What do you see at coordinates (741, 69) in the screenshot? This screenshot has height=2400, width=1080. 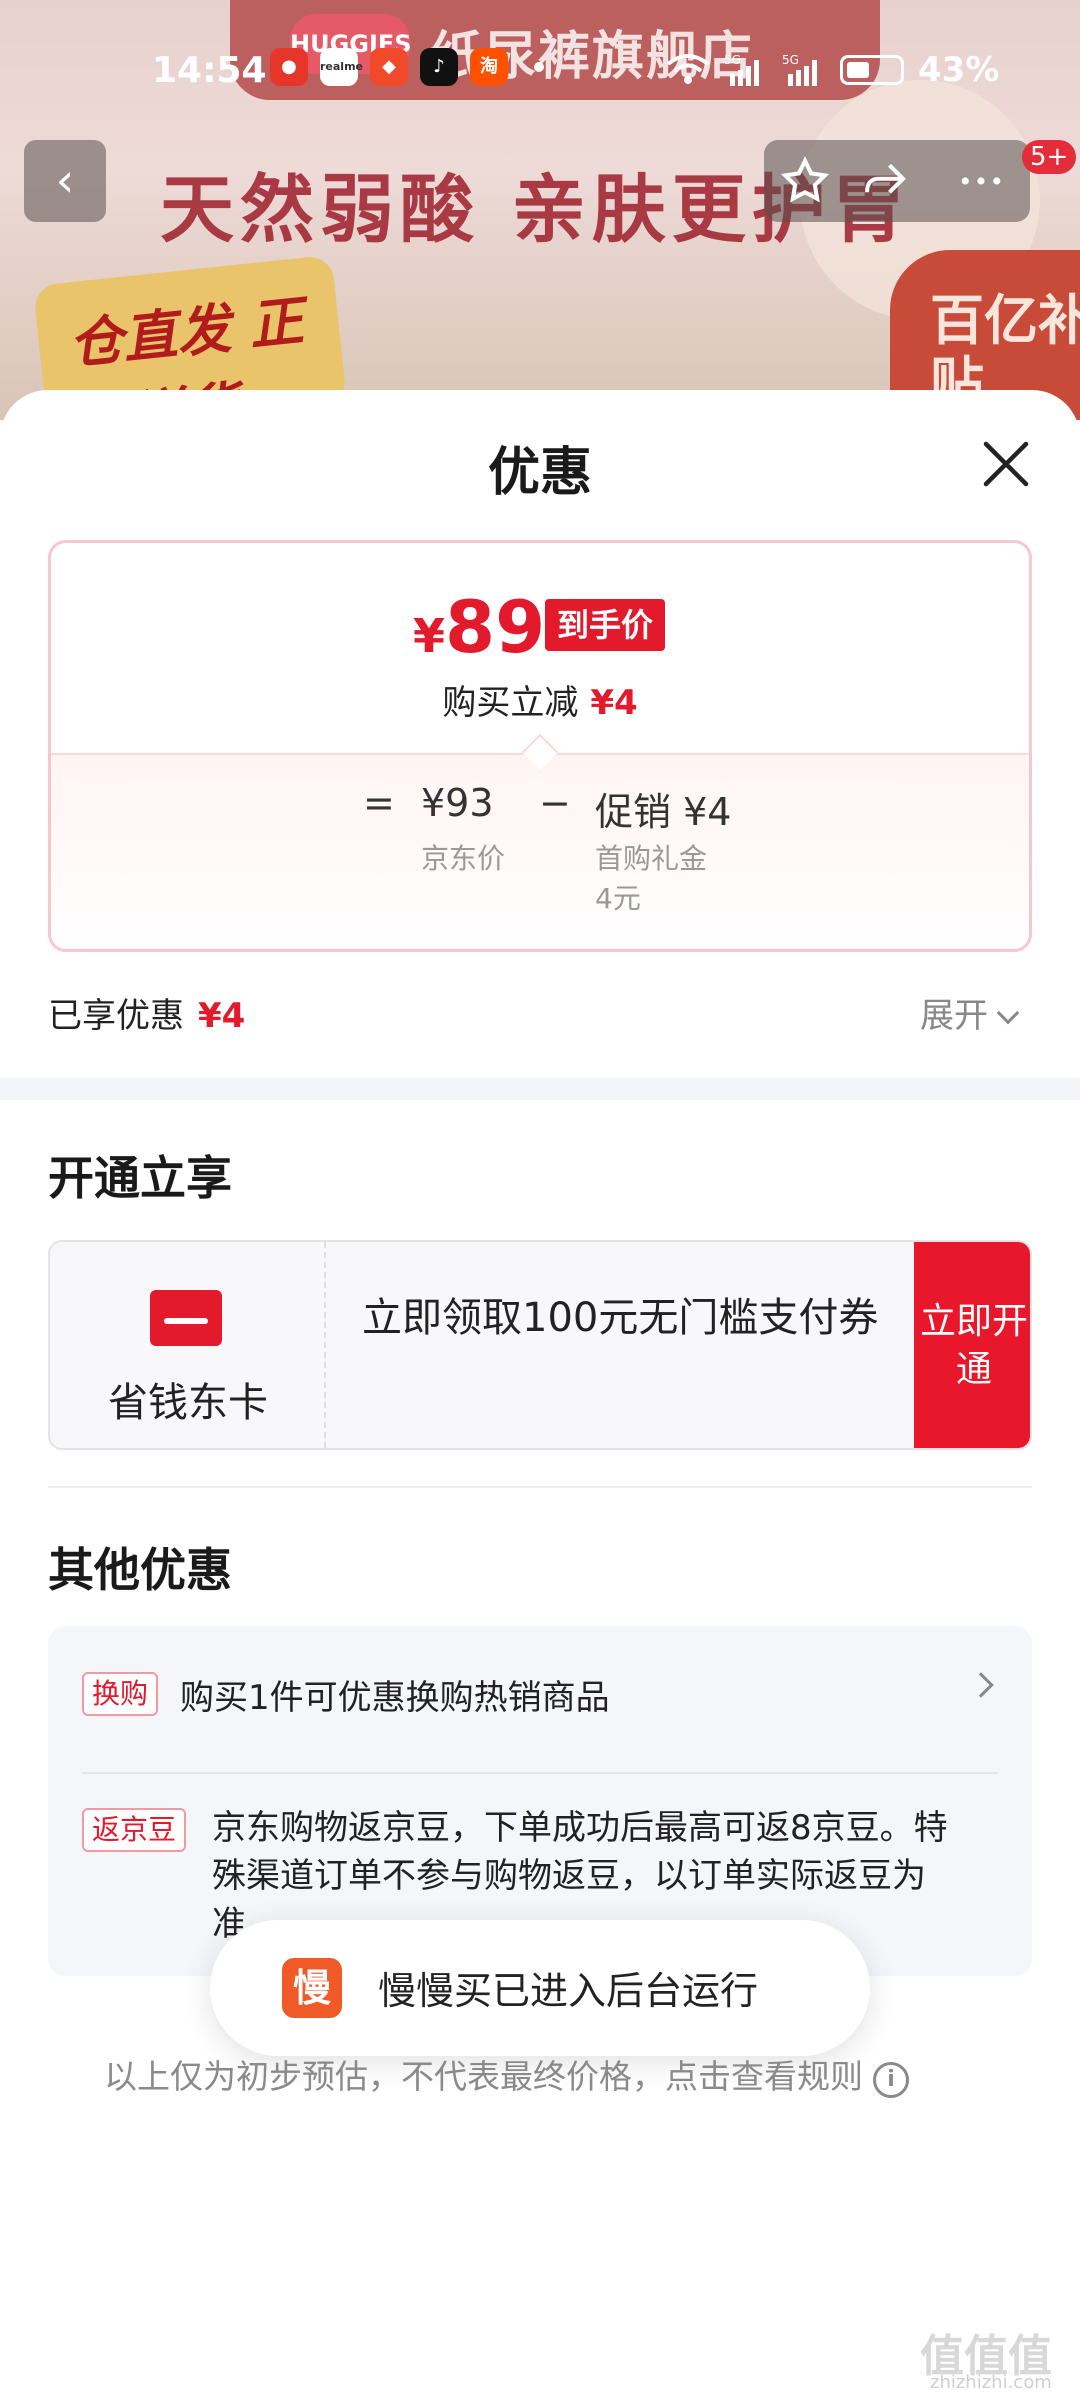 I see `signal-5g-icon: 5G` at bounding box center [741, 69].